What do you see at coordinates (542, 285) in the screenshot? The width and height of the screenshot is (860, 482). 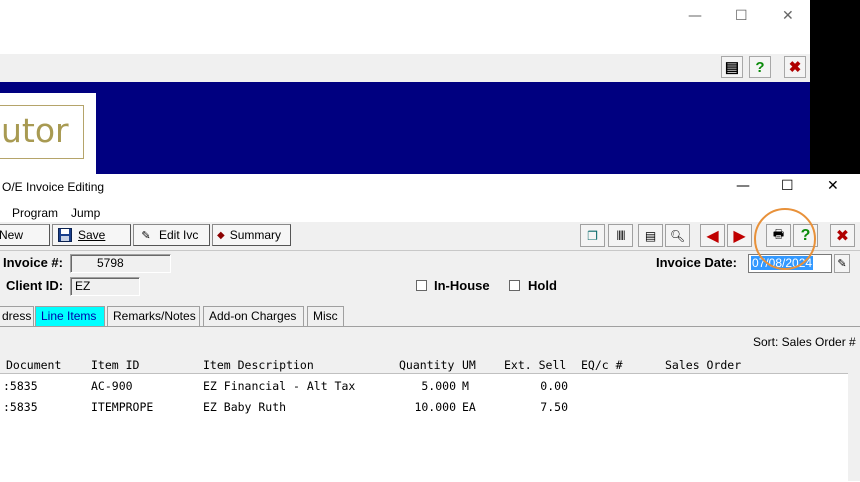 I see `hold-label: Hold` at bounding box center [542, 285].